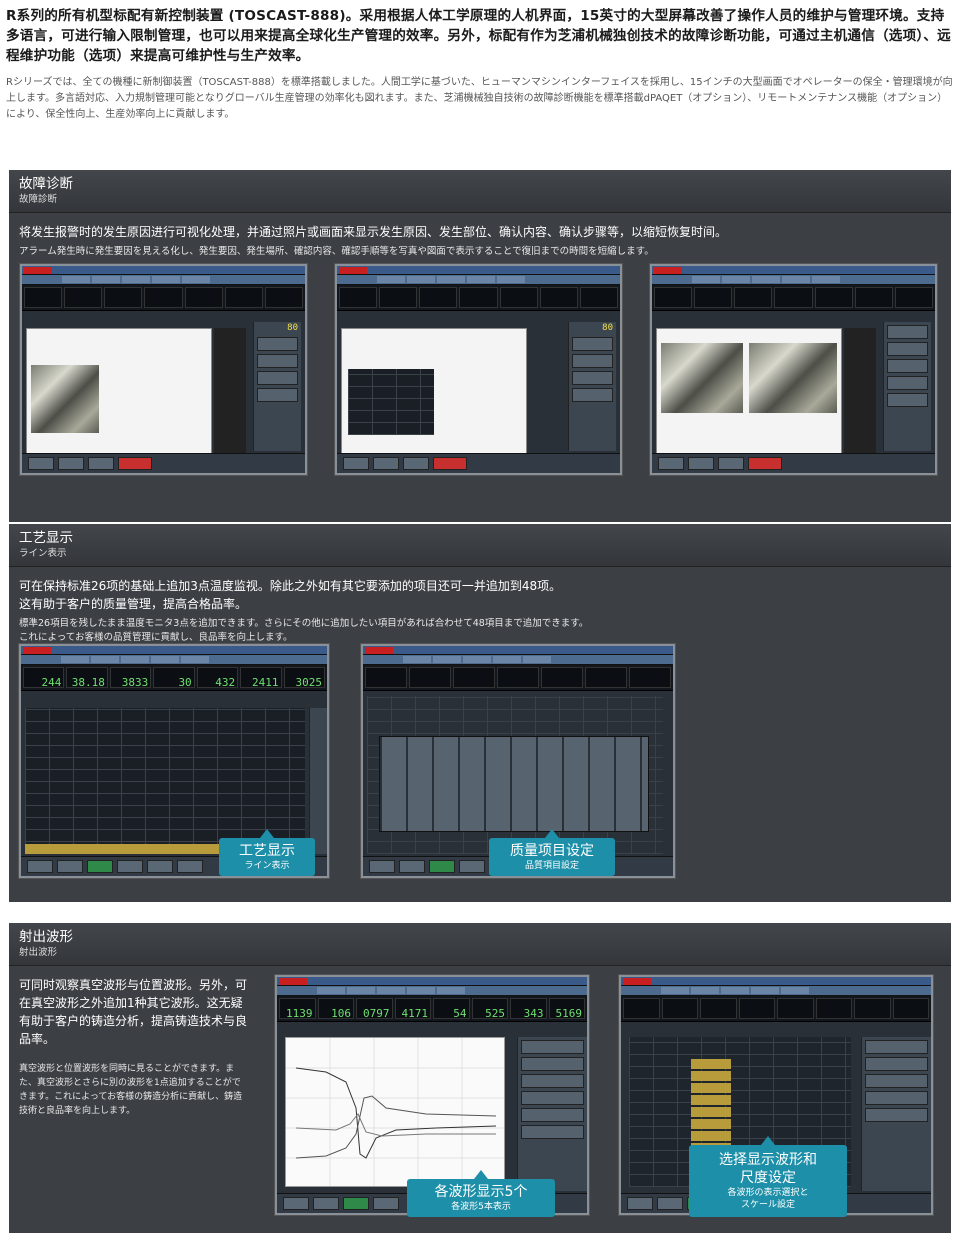 The image size is (960, 1238). Describe the element at coordinates (768, 1160) in the screenshot. I see `callout-title-1: 选择显示波形和` at that location.